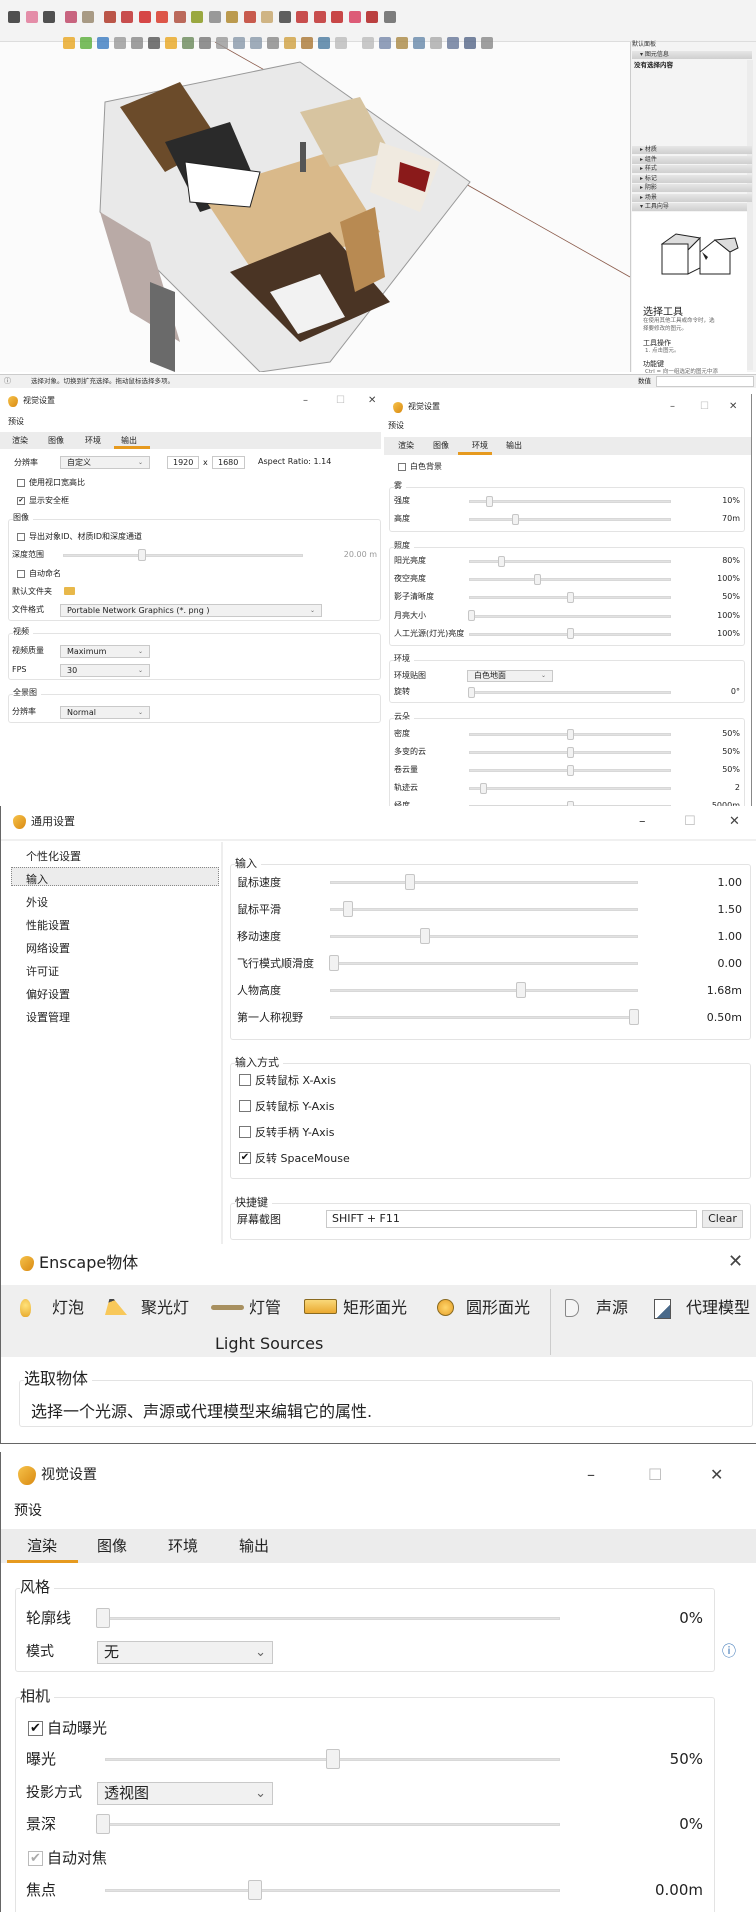 This screenshot has width=756, height=1912. What do you see at coordinates (389, 17) in the screenshot?
I see `account-icon` at bounding box center [389, 17].